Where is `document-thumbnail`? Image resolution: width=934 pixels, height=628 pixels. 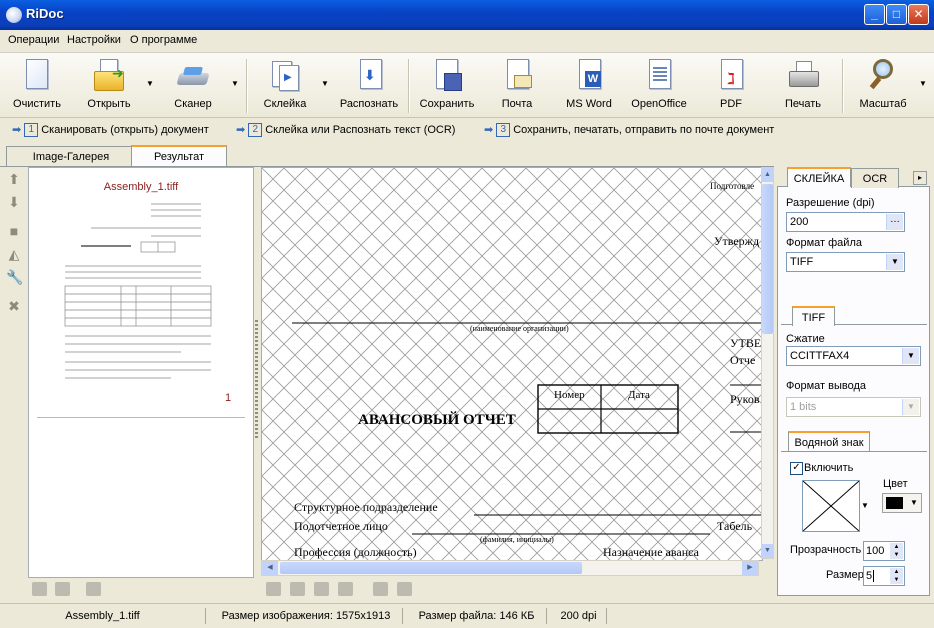
document-thumbnail is located at coordinates (138, 291).